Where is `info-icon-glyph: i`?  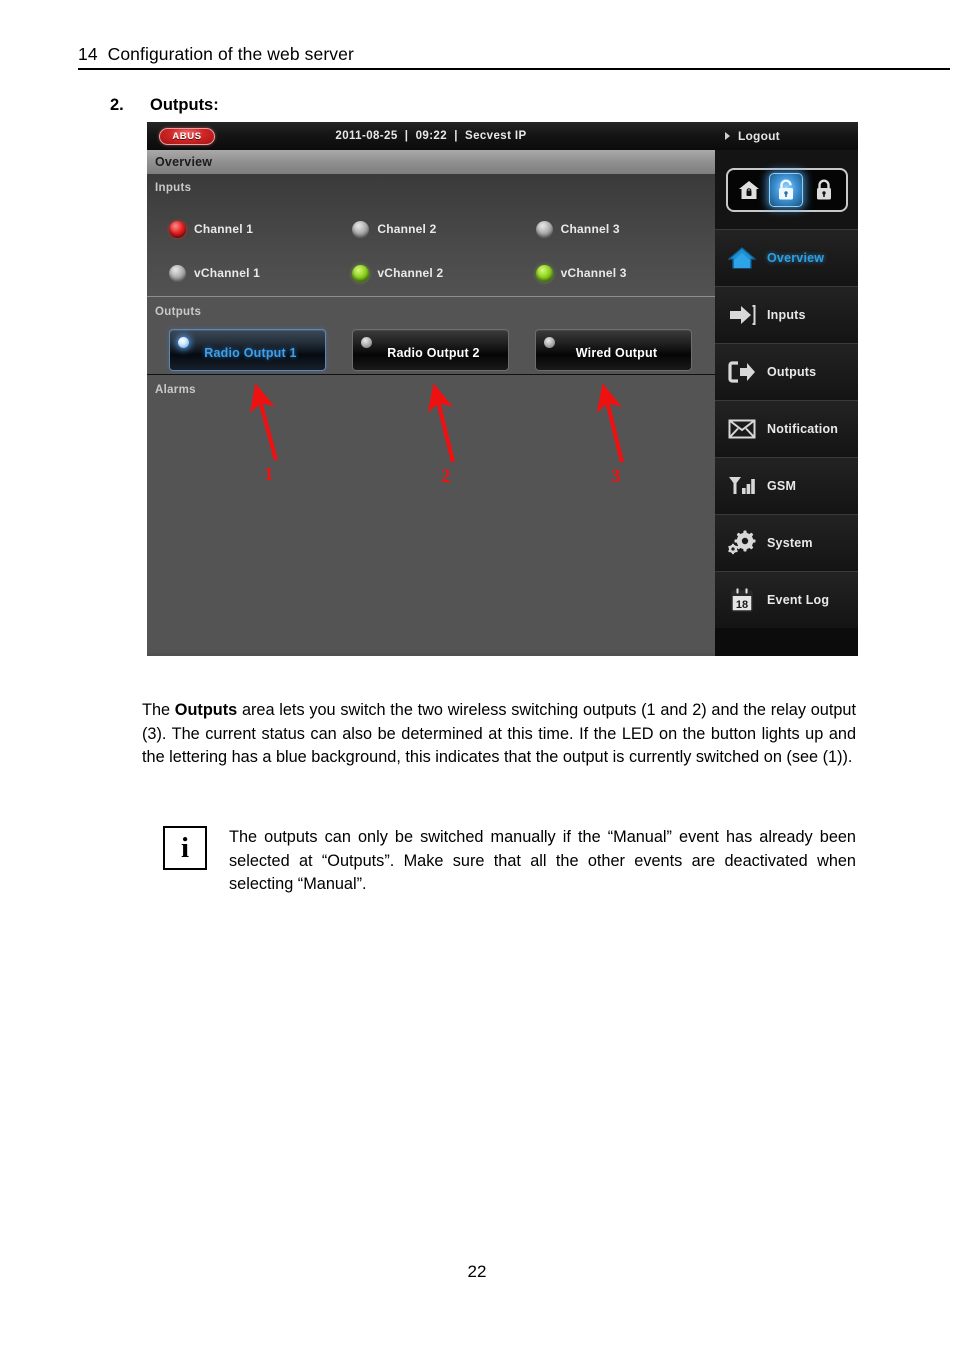
info-icon-glyph: i is located at coordinates (185, 847).